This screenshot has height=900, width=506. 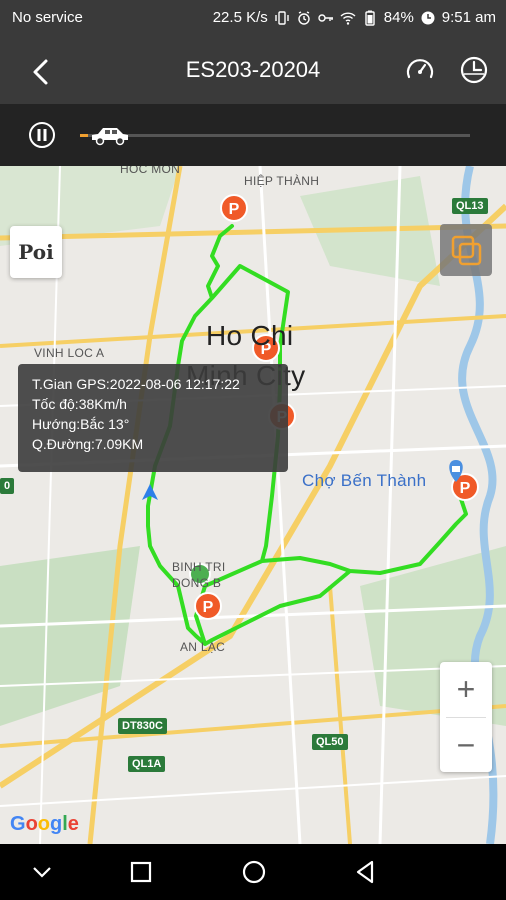 I want to click on poi-button: Poi, so click(x=36, y=252).